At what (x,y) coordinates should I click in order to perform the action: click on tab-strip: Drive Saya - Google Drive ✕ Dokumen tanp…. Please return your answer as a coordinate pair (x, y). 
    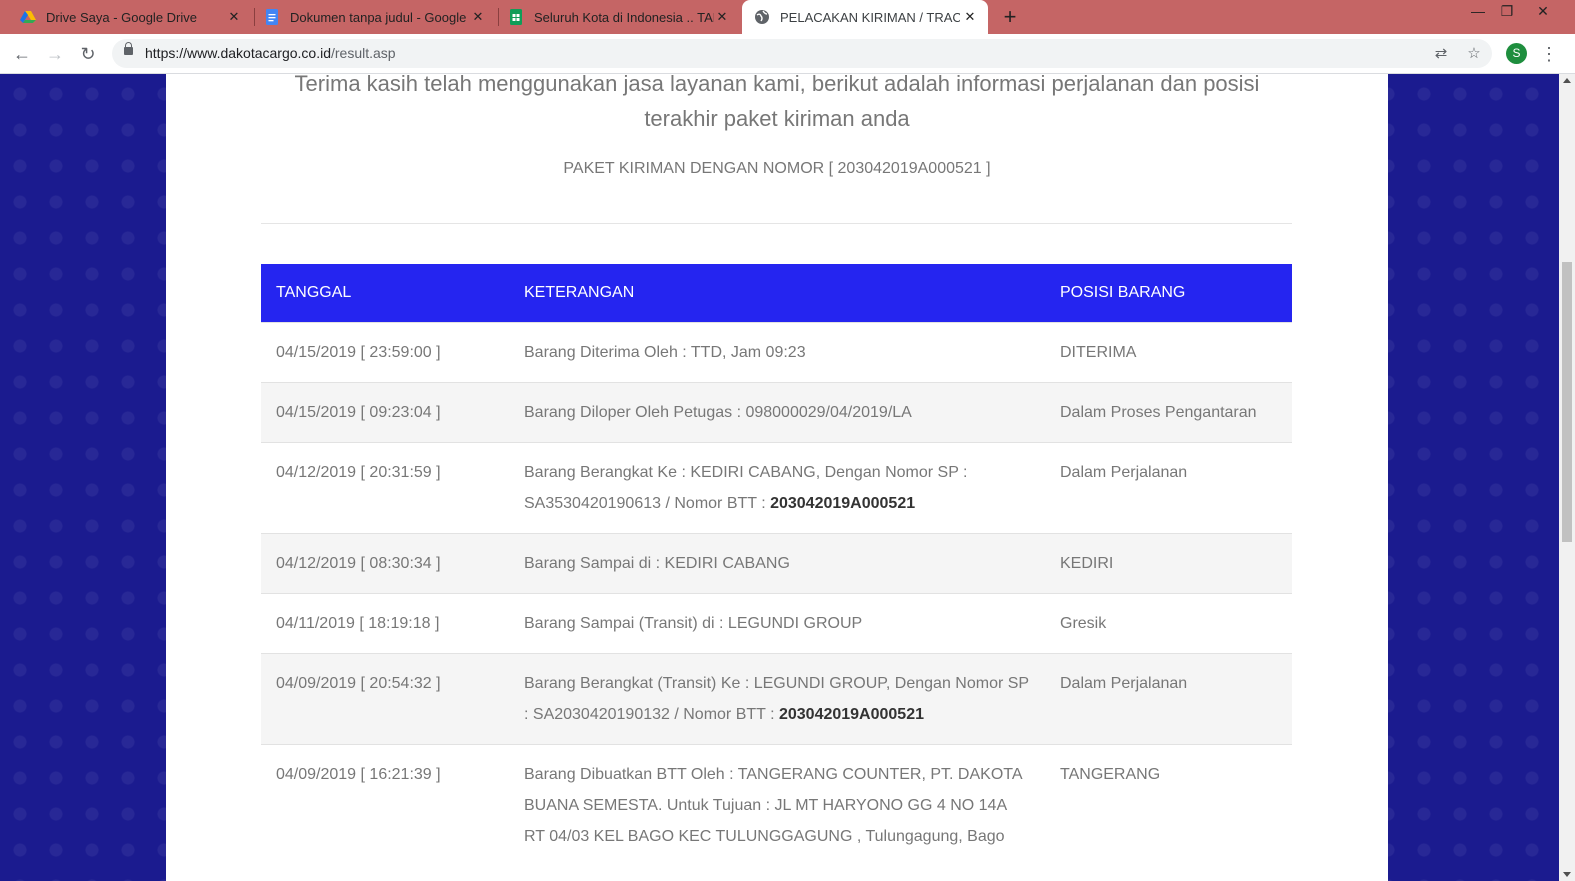
    Looking at the image, I should click on (787, 17).